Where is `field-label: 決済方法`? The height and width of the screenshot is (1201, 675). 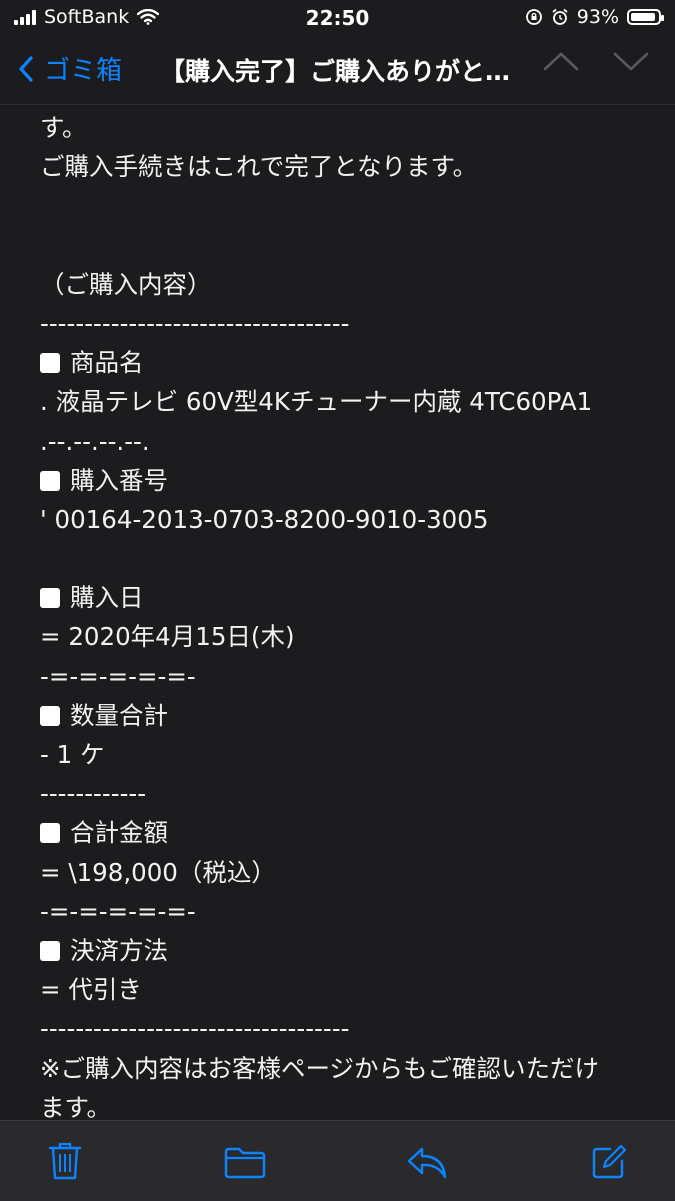
field-label: 決済方法 is located at coordinates (350, 950).